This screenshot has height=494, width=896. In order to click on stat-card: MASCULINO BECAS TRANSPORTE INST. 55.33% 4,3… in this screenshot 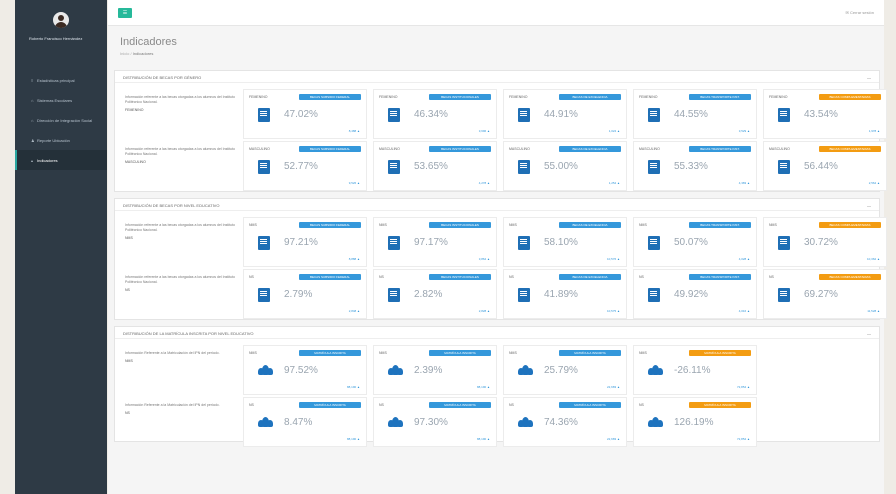, I will do `click(695, 166)`.